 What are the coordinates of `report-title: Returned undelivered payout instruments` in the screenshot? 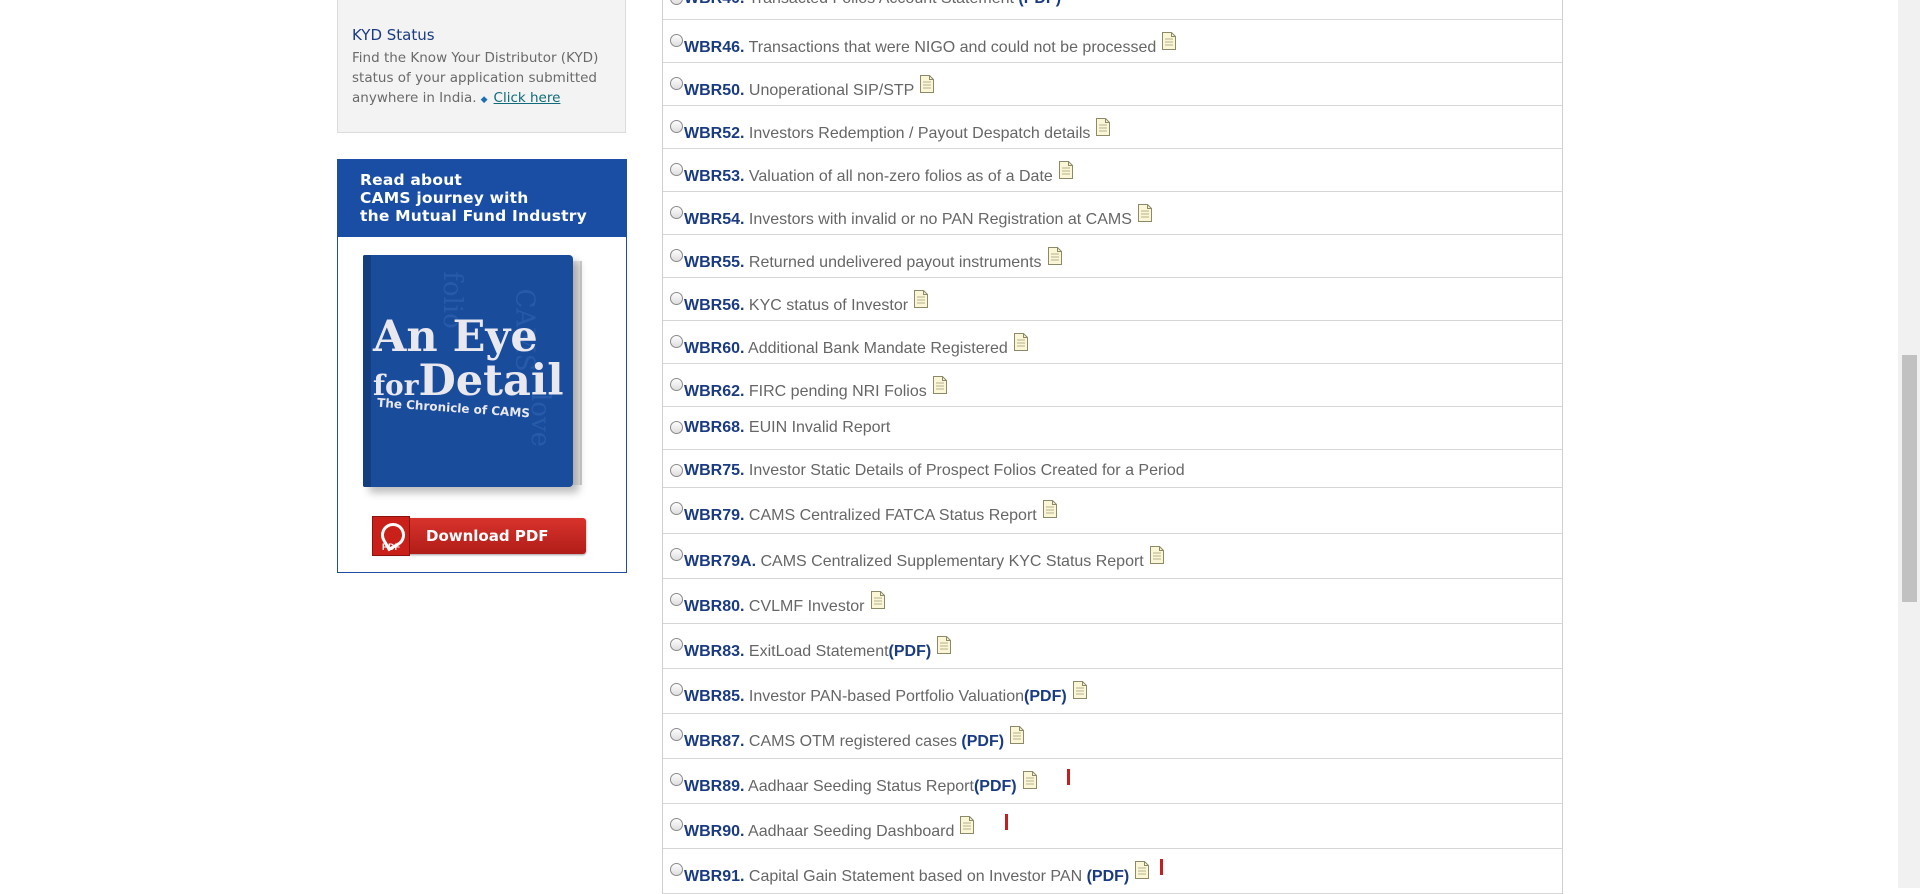 It's located at (895, 262).